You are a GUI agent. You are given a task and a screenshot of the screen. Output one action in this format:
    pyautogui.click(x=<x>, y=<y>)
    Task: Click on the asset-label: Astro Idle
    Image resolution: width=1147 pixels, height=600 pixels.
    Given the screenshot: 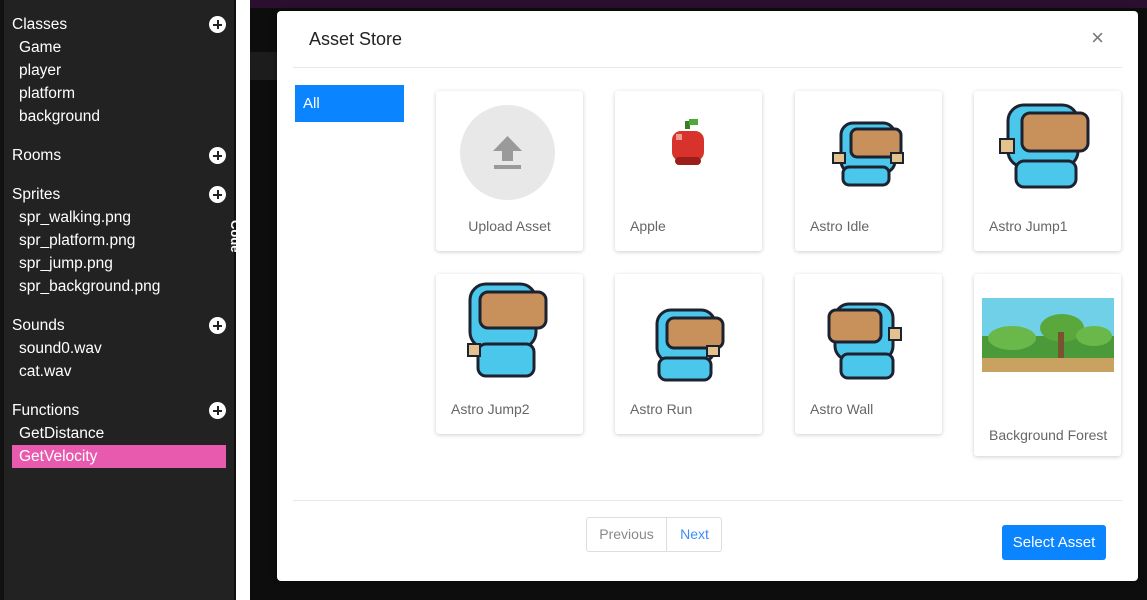 What is the action you would take?
    pyautogui.click(x=840, y=226)
    